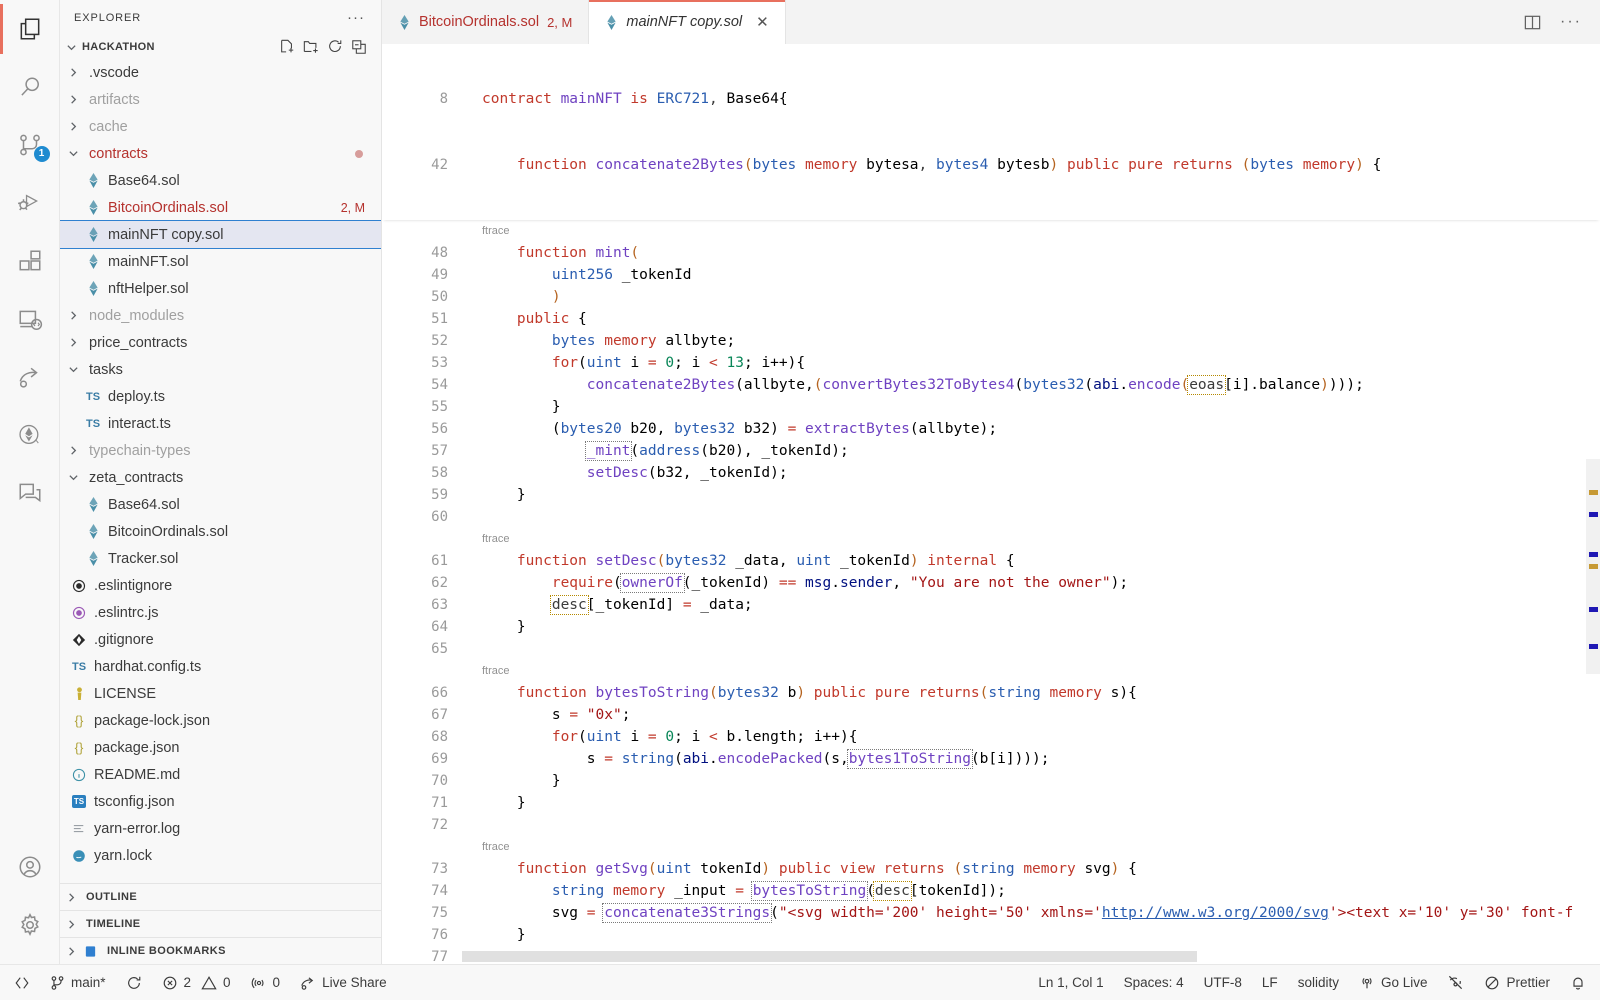  Describe the element at coordinates (991, 605) in the screenshot. I see `code-line: 63 desc[_tokenId] = _data;` at that location.